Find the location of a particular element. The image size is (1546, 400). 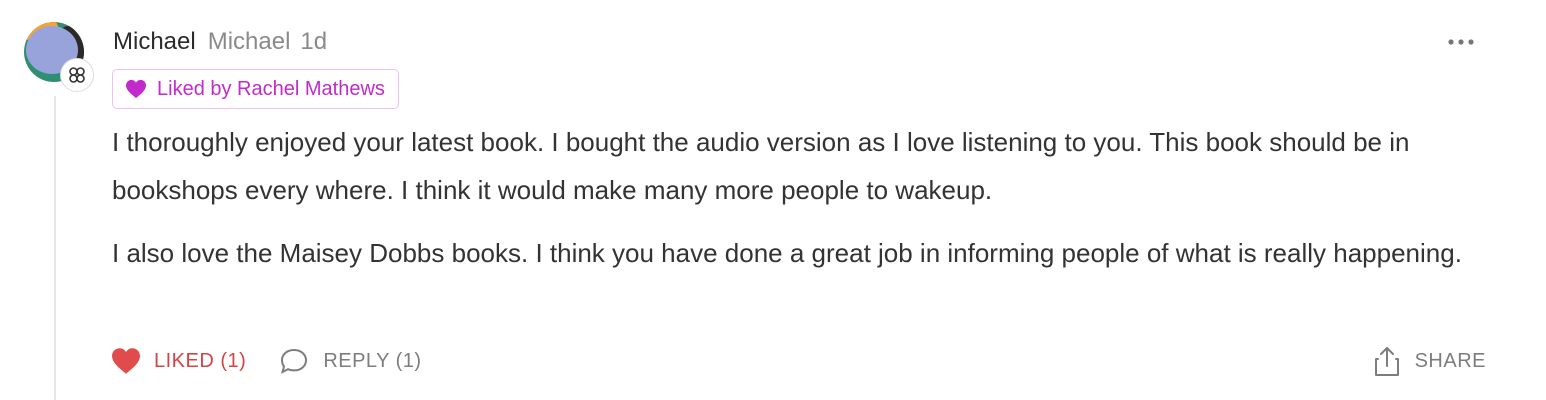

author-handle: Michael is located at coordinates (249, 42).